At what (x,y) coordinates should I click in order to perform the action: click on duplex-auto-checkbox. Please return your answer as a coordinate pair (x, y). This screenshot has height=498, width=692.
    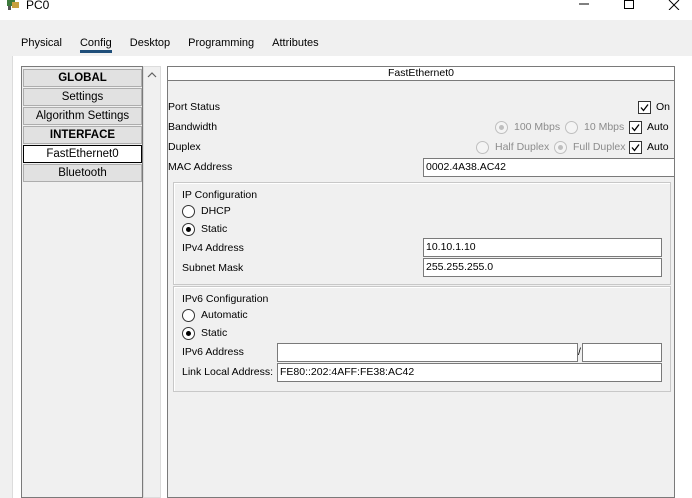
    Looking at the image, I should click on (635, 147).